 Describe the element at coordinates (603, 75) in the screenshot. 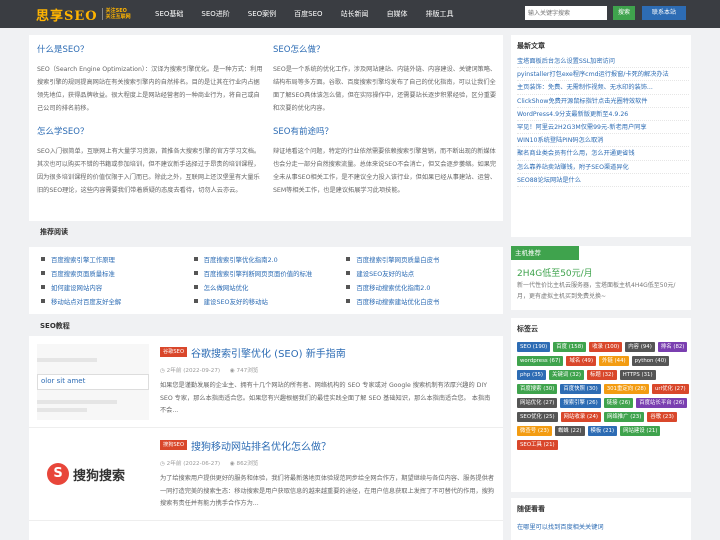

I see `latest-article-link: pyinstaller打包exe程序cmd运行报窗/卡死的解决办法` at that location.